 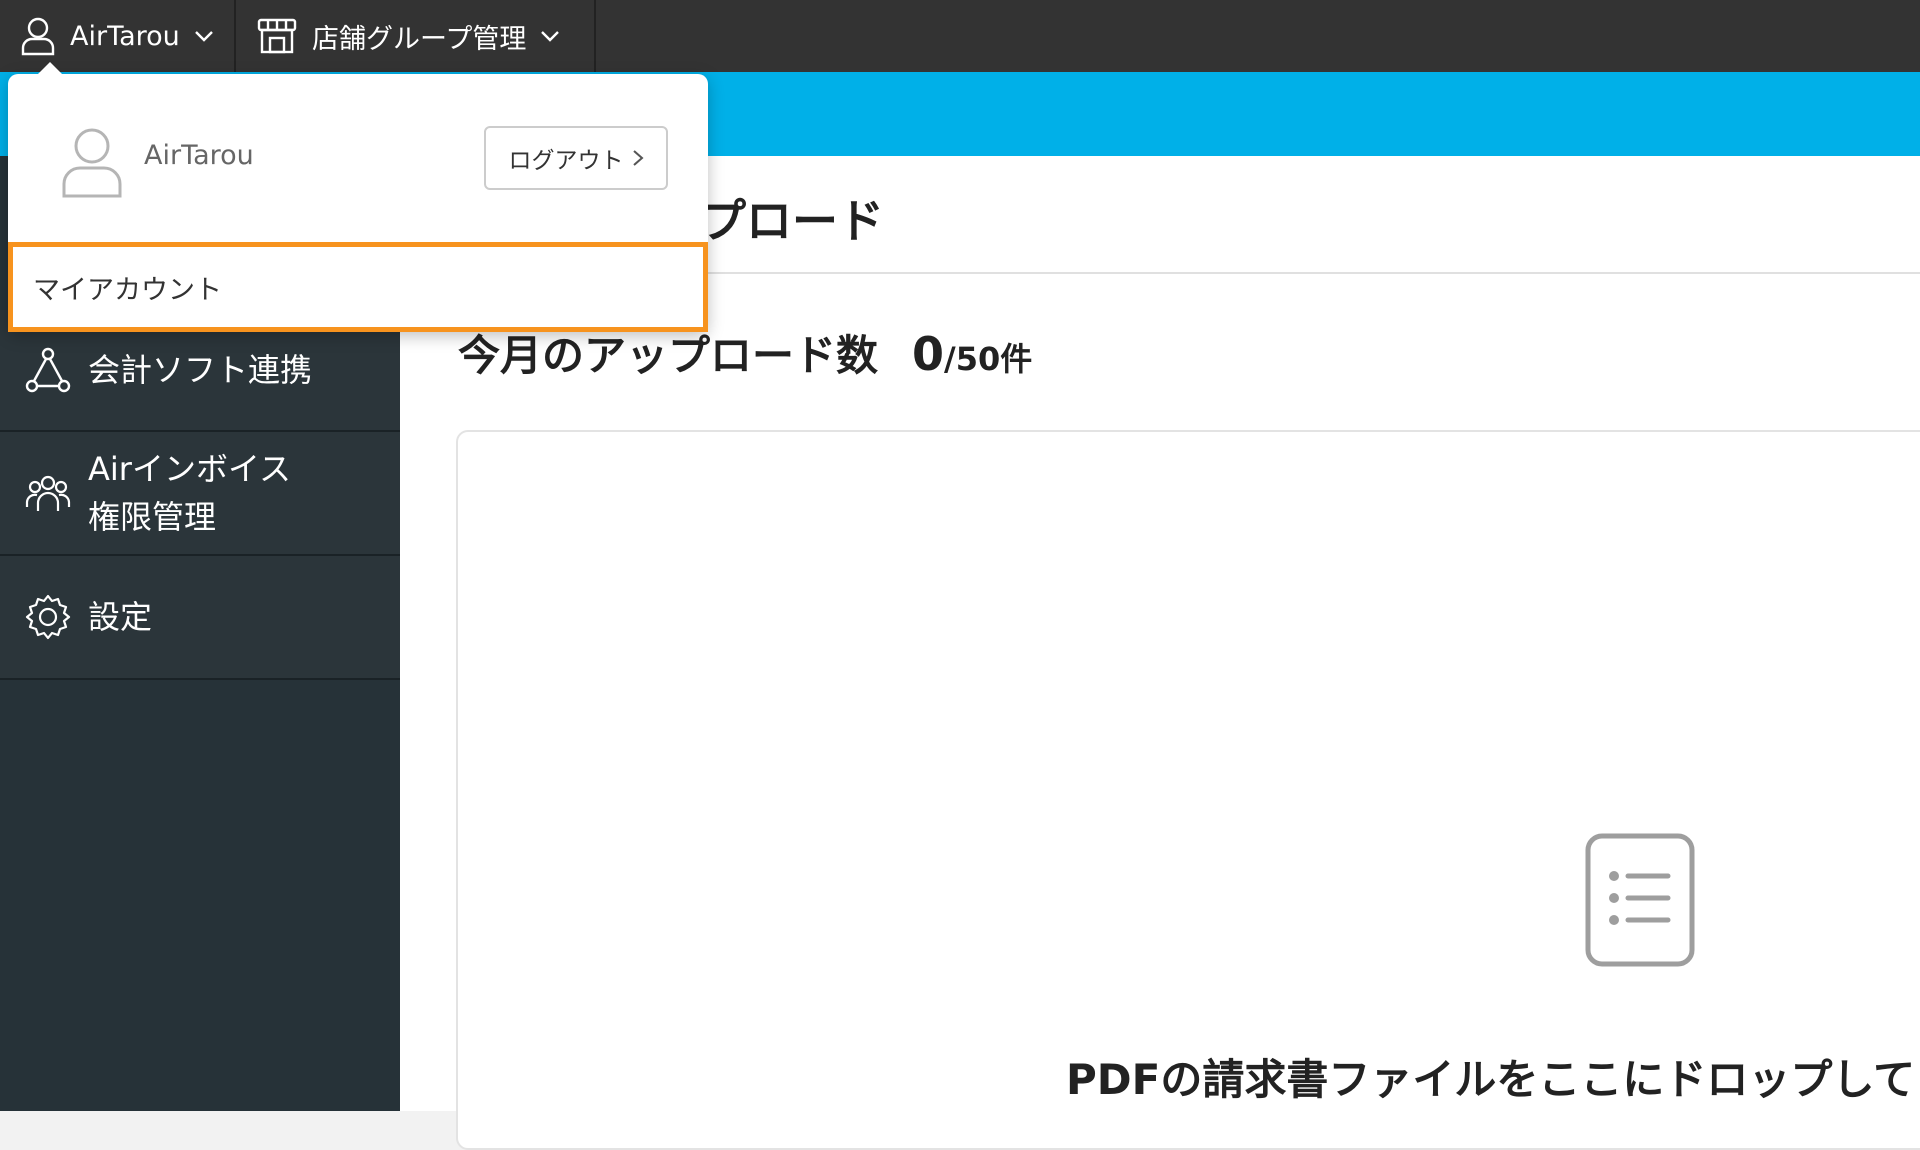 I want to click on my-account-menu-item: マイアカウント, so click(x=358, y=287).